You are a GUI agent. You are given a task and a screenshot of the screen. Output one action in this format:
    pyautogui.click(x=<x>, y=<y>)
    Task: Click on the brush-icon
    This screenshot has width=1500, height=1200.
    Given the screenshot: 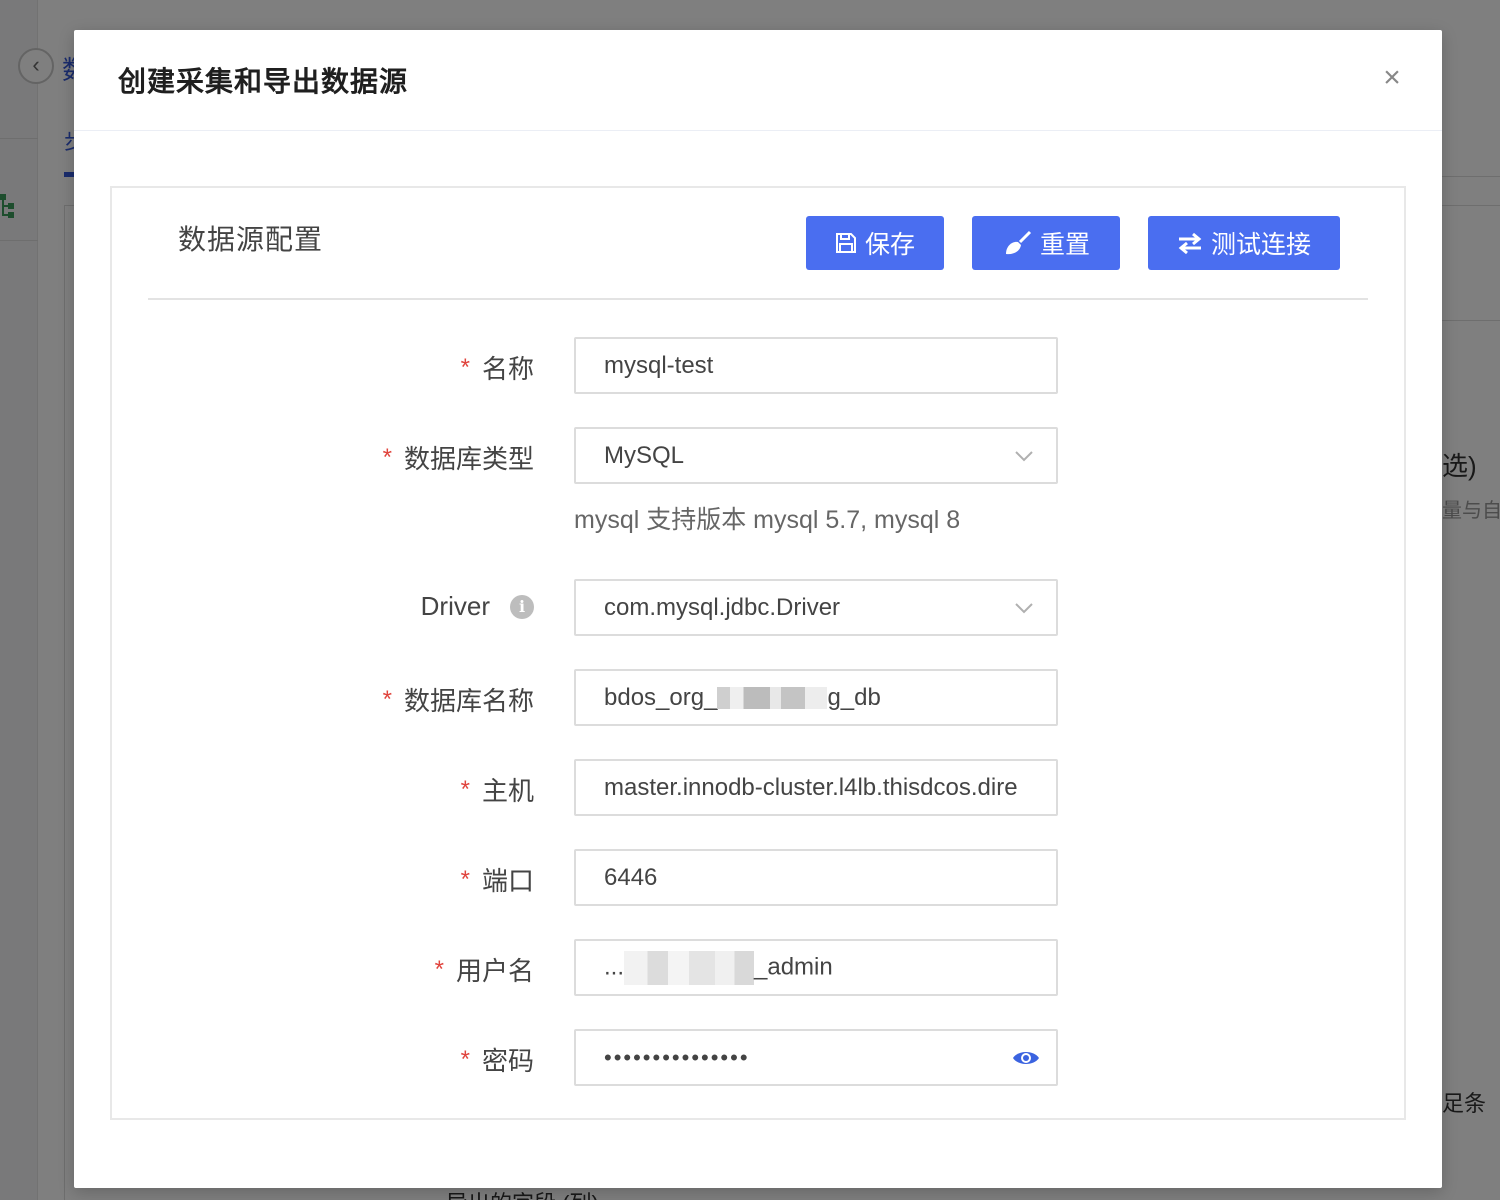 What is the action you would take?
    pyautogui.click(x=1017, y=243)
    